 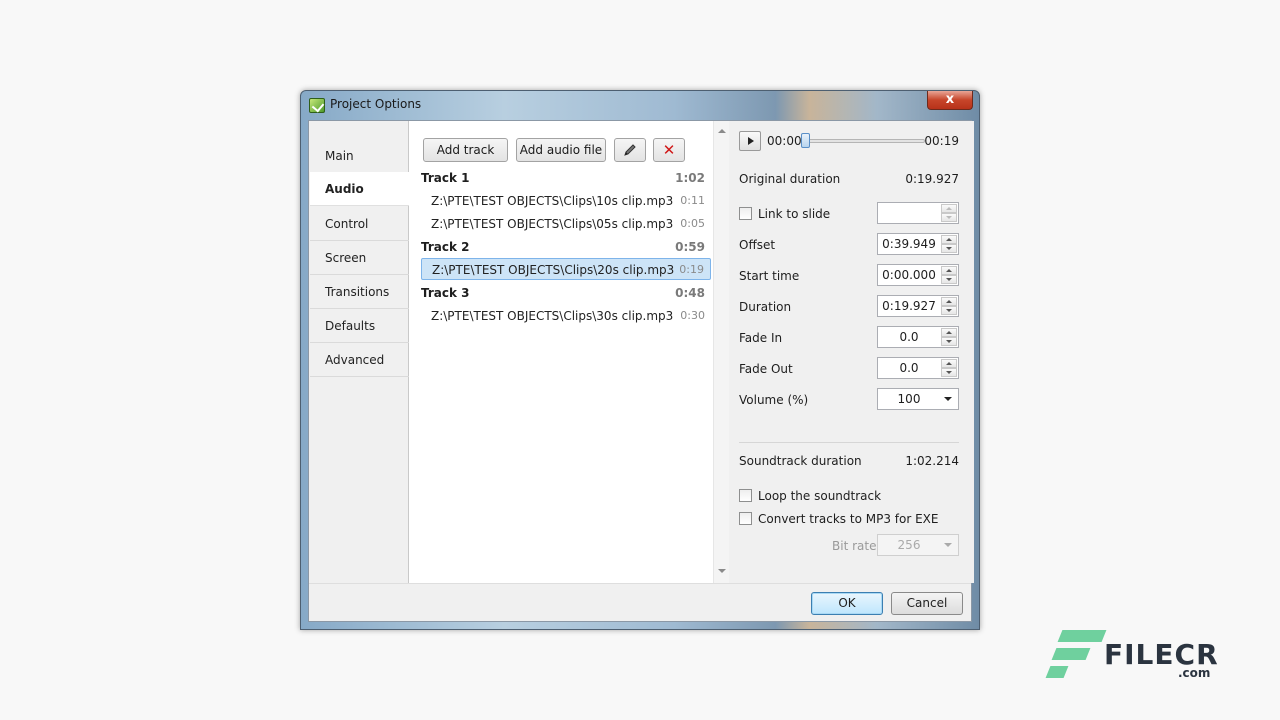 I want to click on red-x-icon: ✕, so click(x=669, y=150).